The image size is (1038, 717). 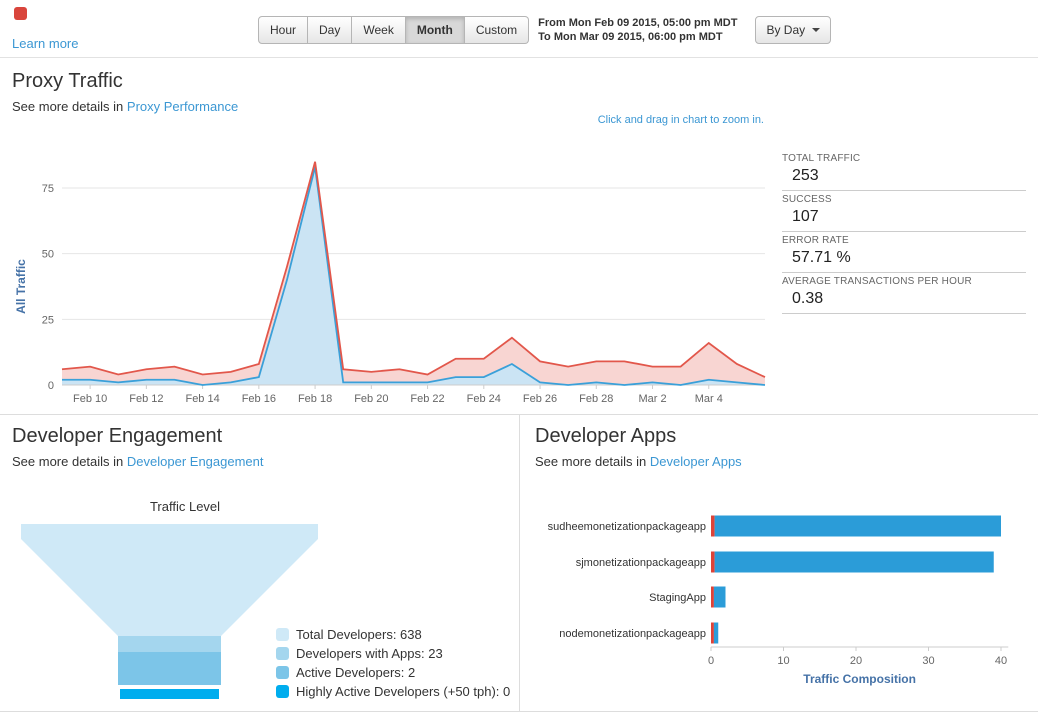 What do you see at coordinates (369, 653) in the screenshot?
I see `legend-label: Developers with Apps: 23` at bounding box center [369, 653].